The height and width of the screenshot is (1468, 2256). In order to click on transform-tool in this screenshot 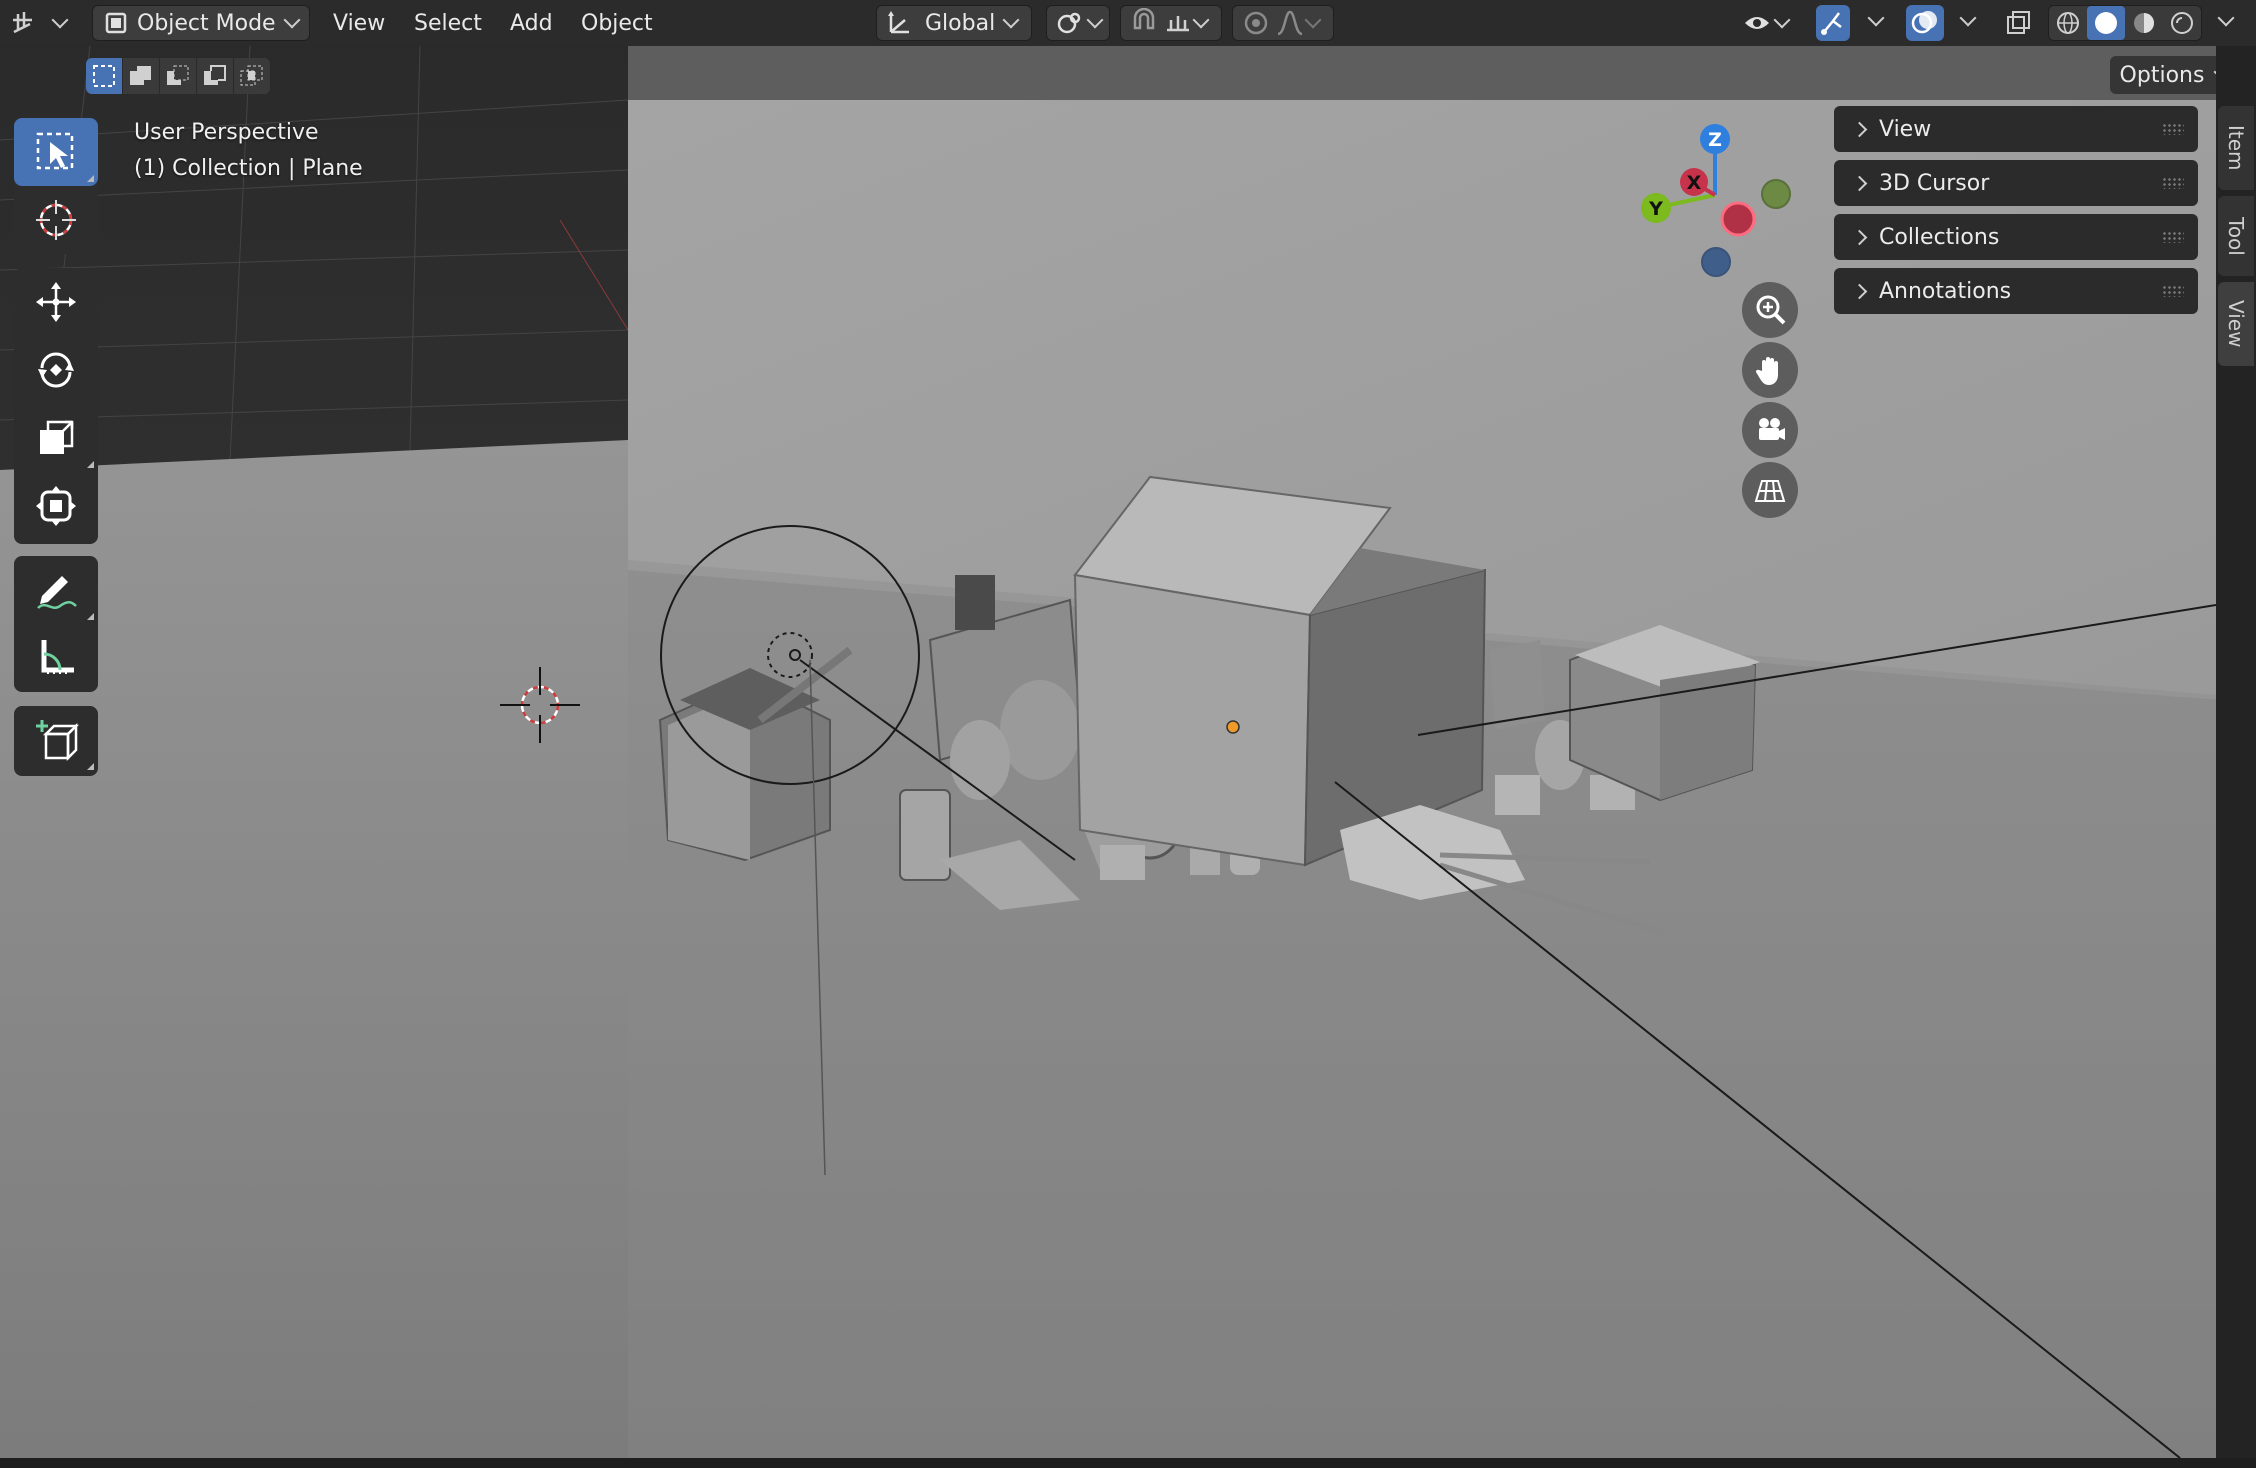, I will do `click(56, 506)`.